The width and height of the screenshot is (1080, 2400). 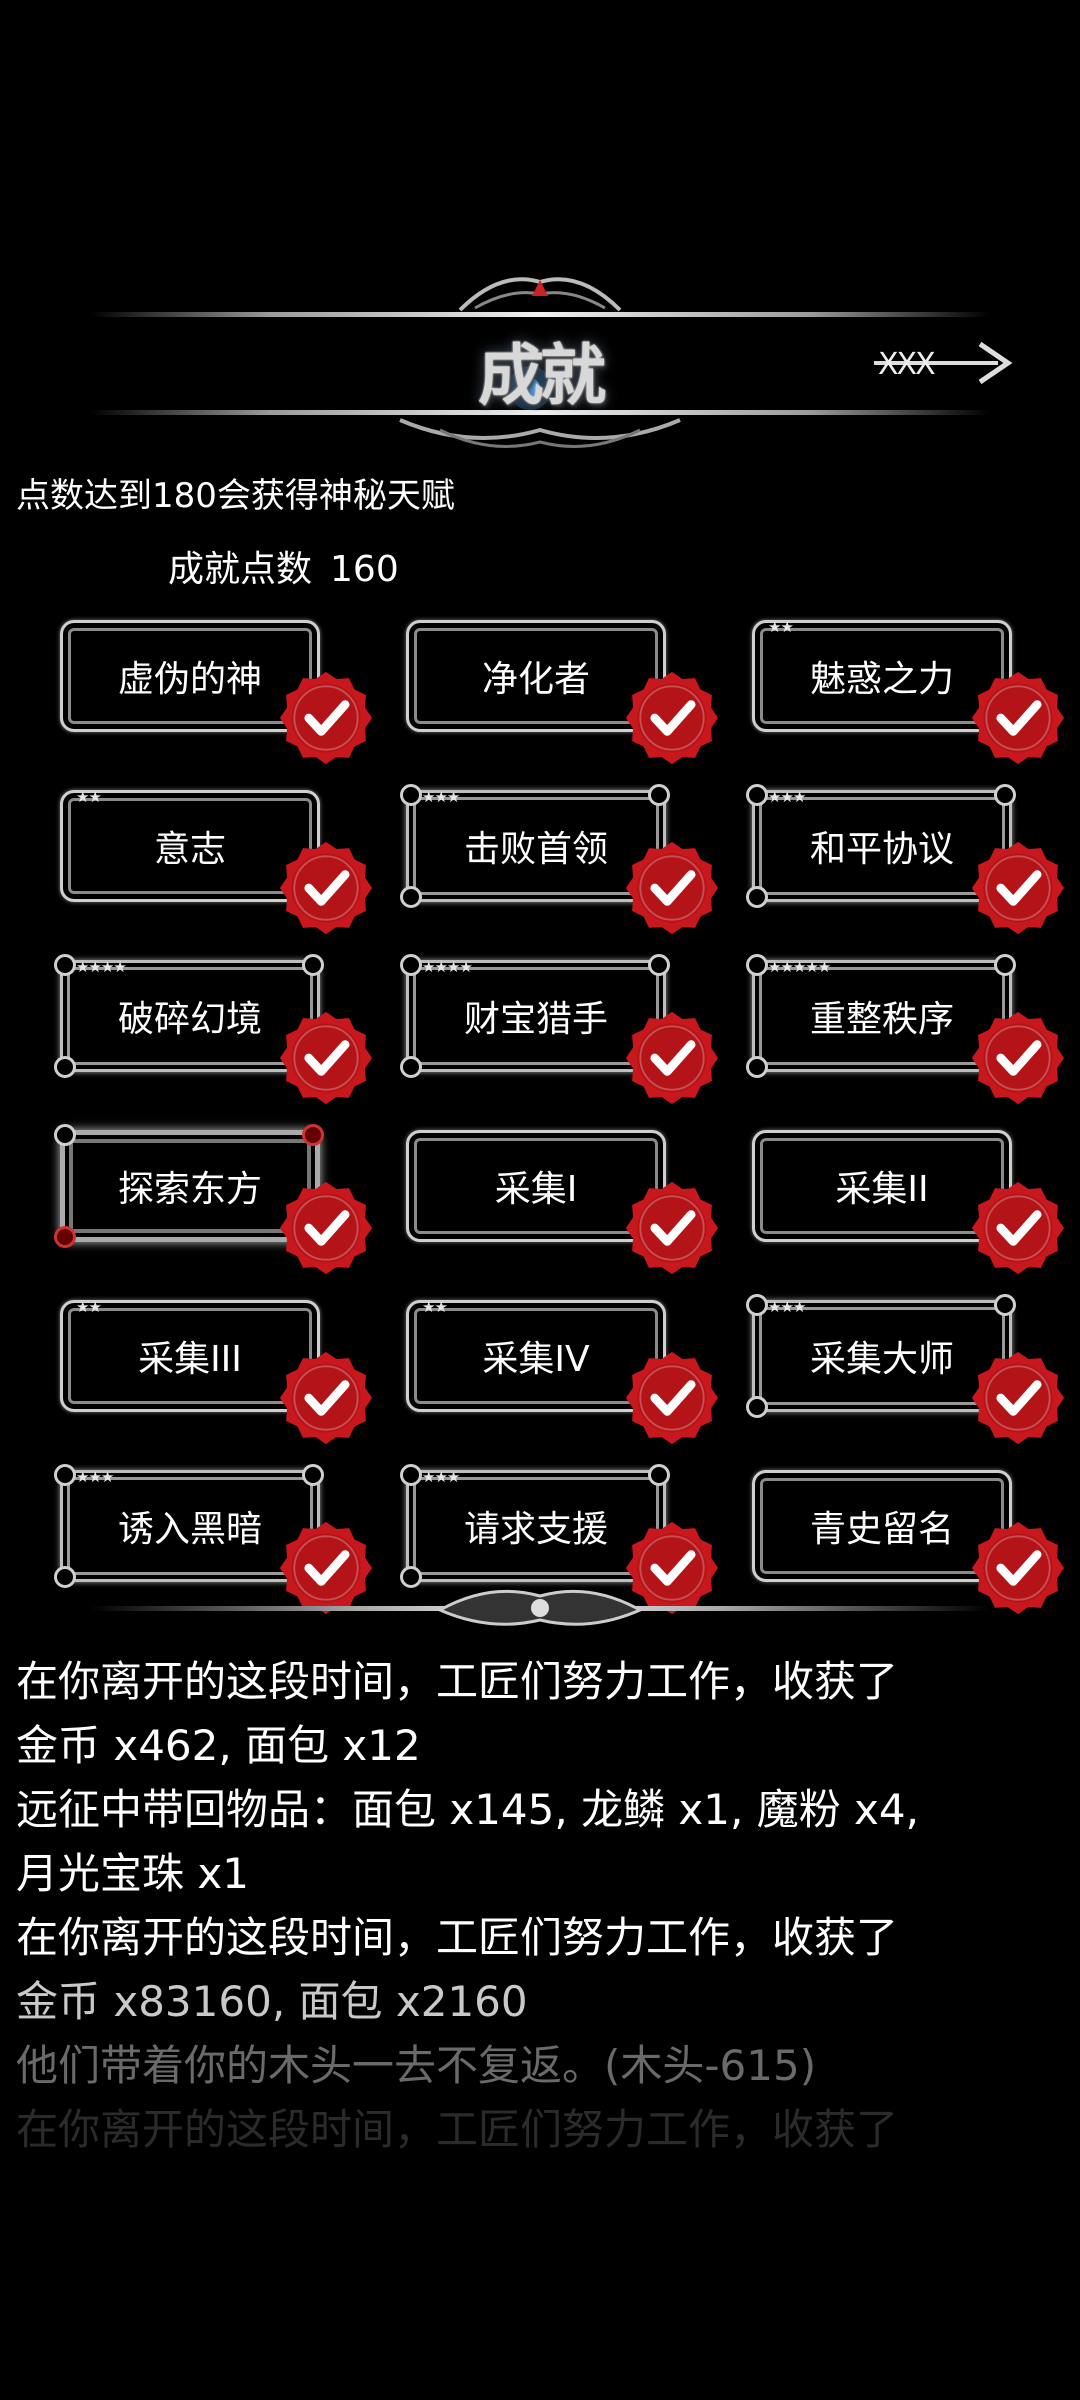 I want to click on achievement-card: 采集I, so click(x=562, y=1198).